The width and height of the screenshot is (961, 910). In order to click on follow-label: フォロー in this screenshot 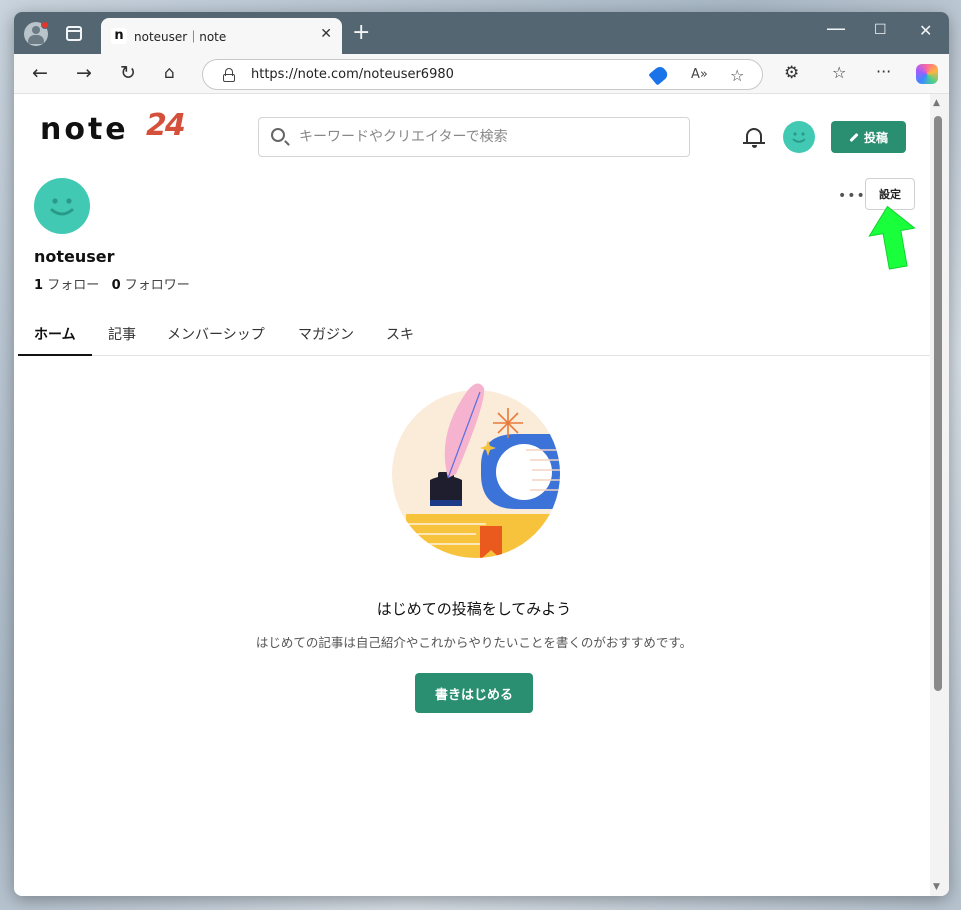, I will do `click(73, 285)`.